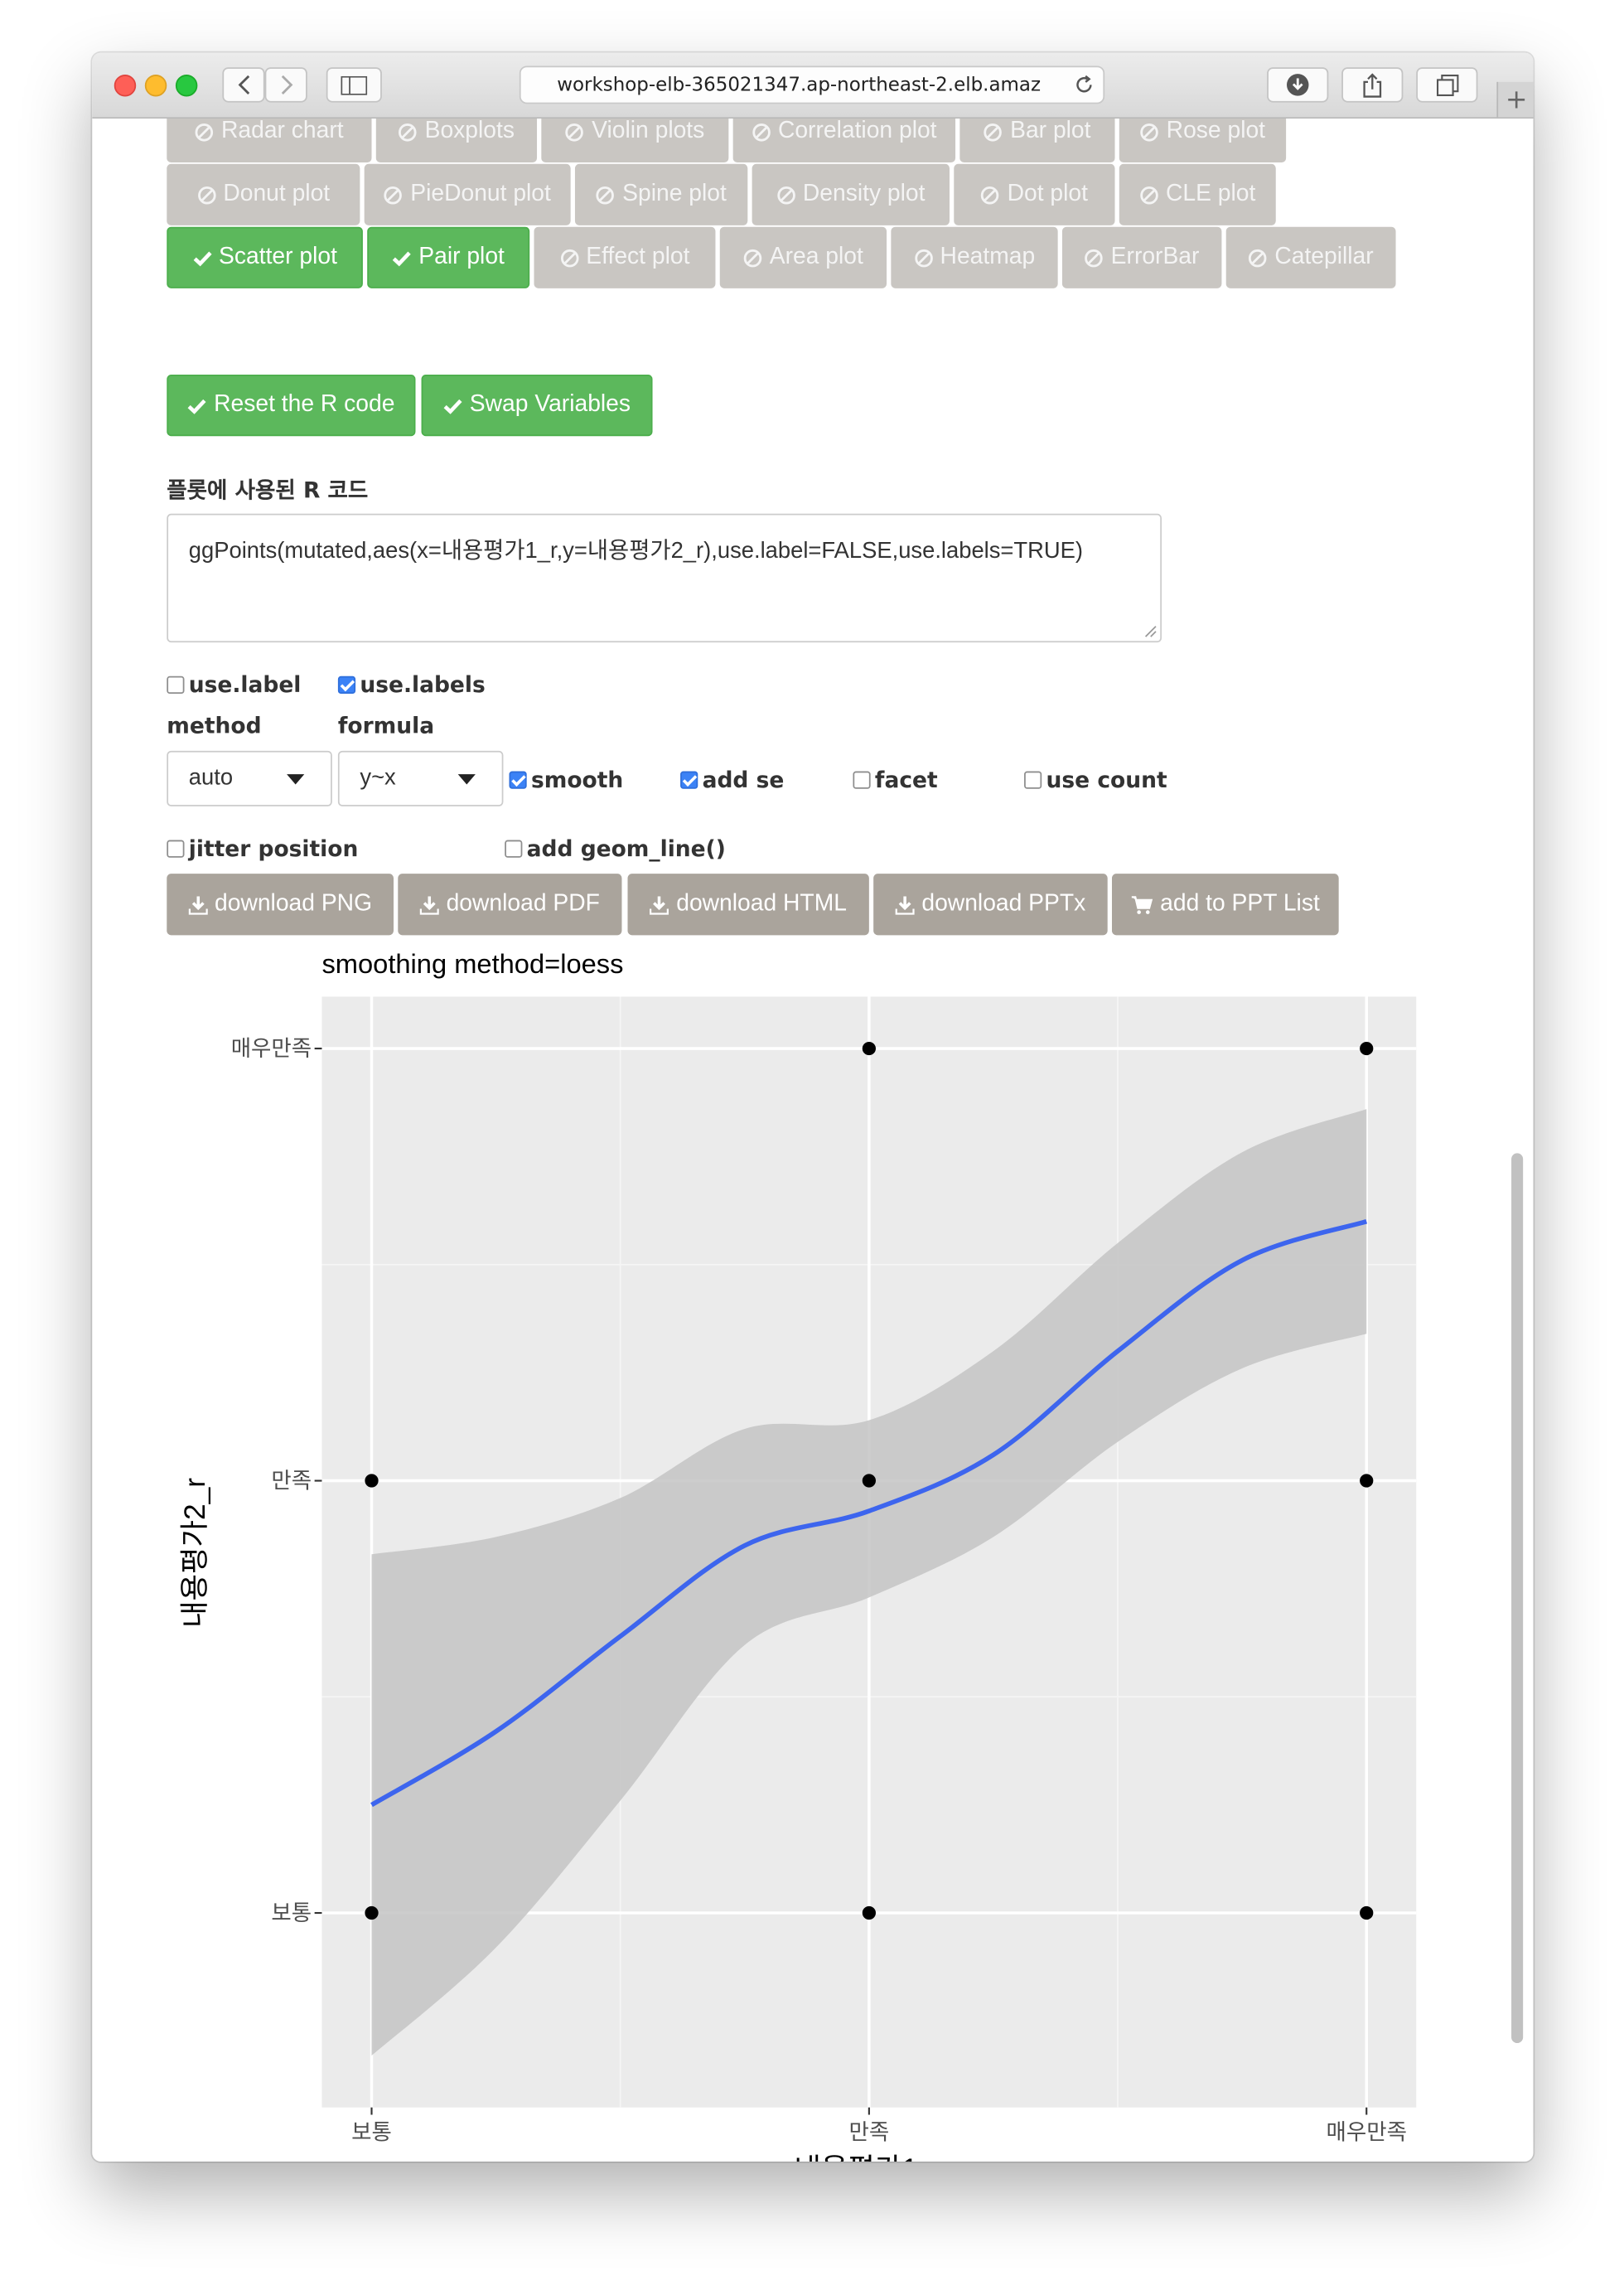  What do you see at coordinates (974, 257) in the screenshot?
I see `plot-type-heatmap-button: Heatmap` at bounding box center [974, 257].